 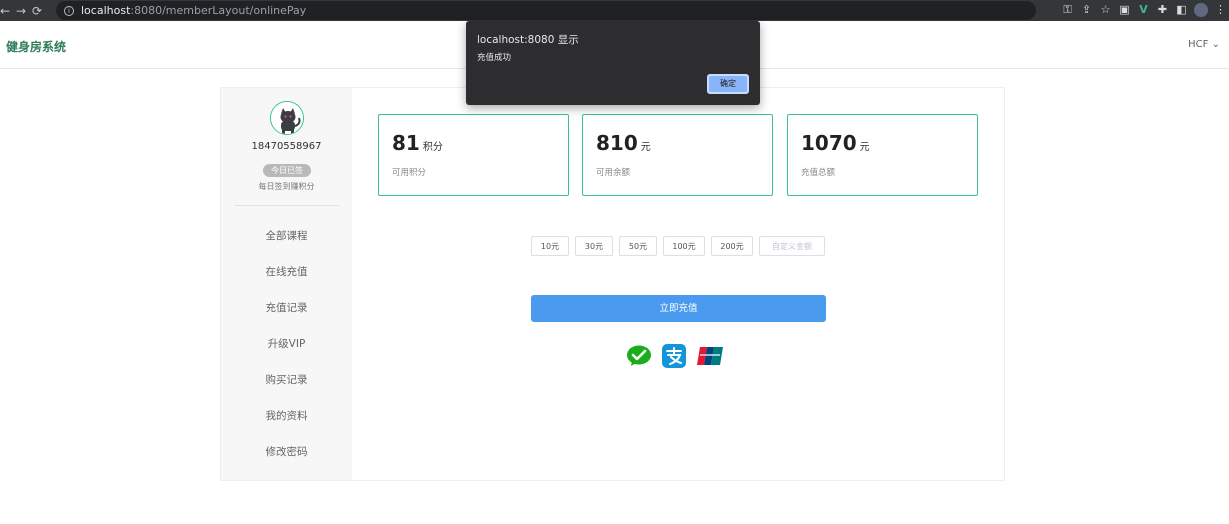 What do you see at coordinates (1067, 10) in the screenshot?
I see `key-icon: ⚿` at bounding box center [1067, 10].